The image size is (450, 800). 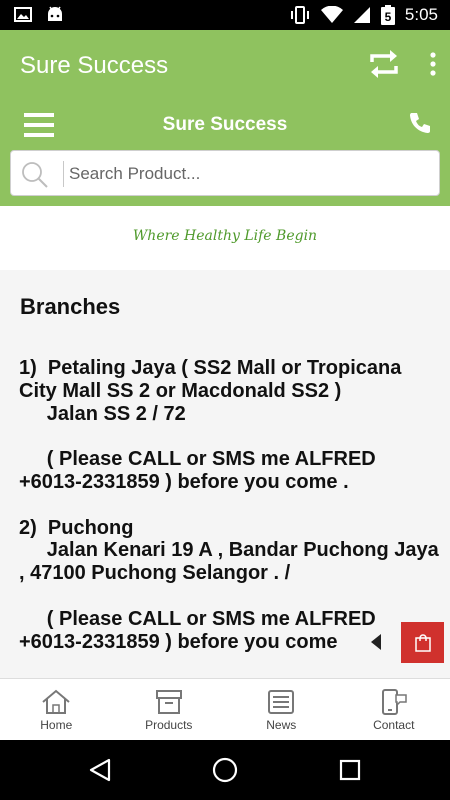 I want to click on home-circle-icon, so click(x=225, y=770).